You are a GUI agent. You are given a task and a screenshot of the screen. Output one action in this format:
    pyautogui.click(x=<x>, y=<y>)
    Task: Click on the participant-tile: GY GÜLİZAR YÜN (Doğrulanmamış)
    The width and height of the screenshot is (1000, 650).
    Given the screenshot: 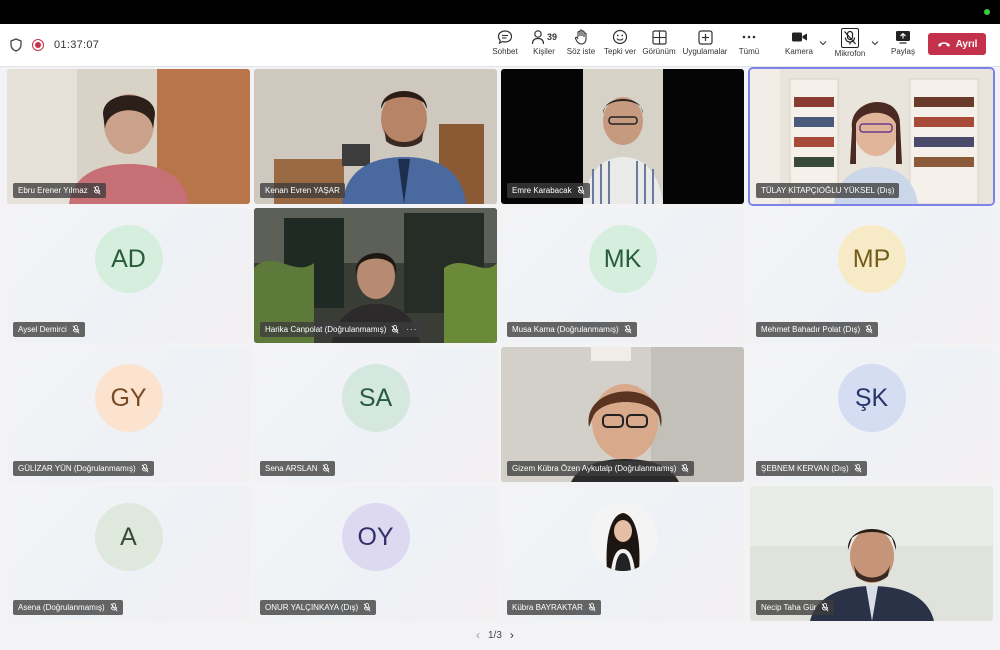 What is the action you would take?
    pyautogui.click(x=128, y=414)
    